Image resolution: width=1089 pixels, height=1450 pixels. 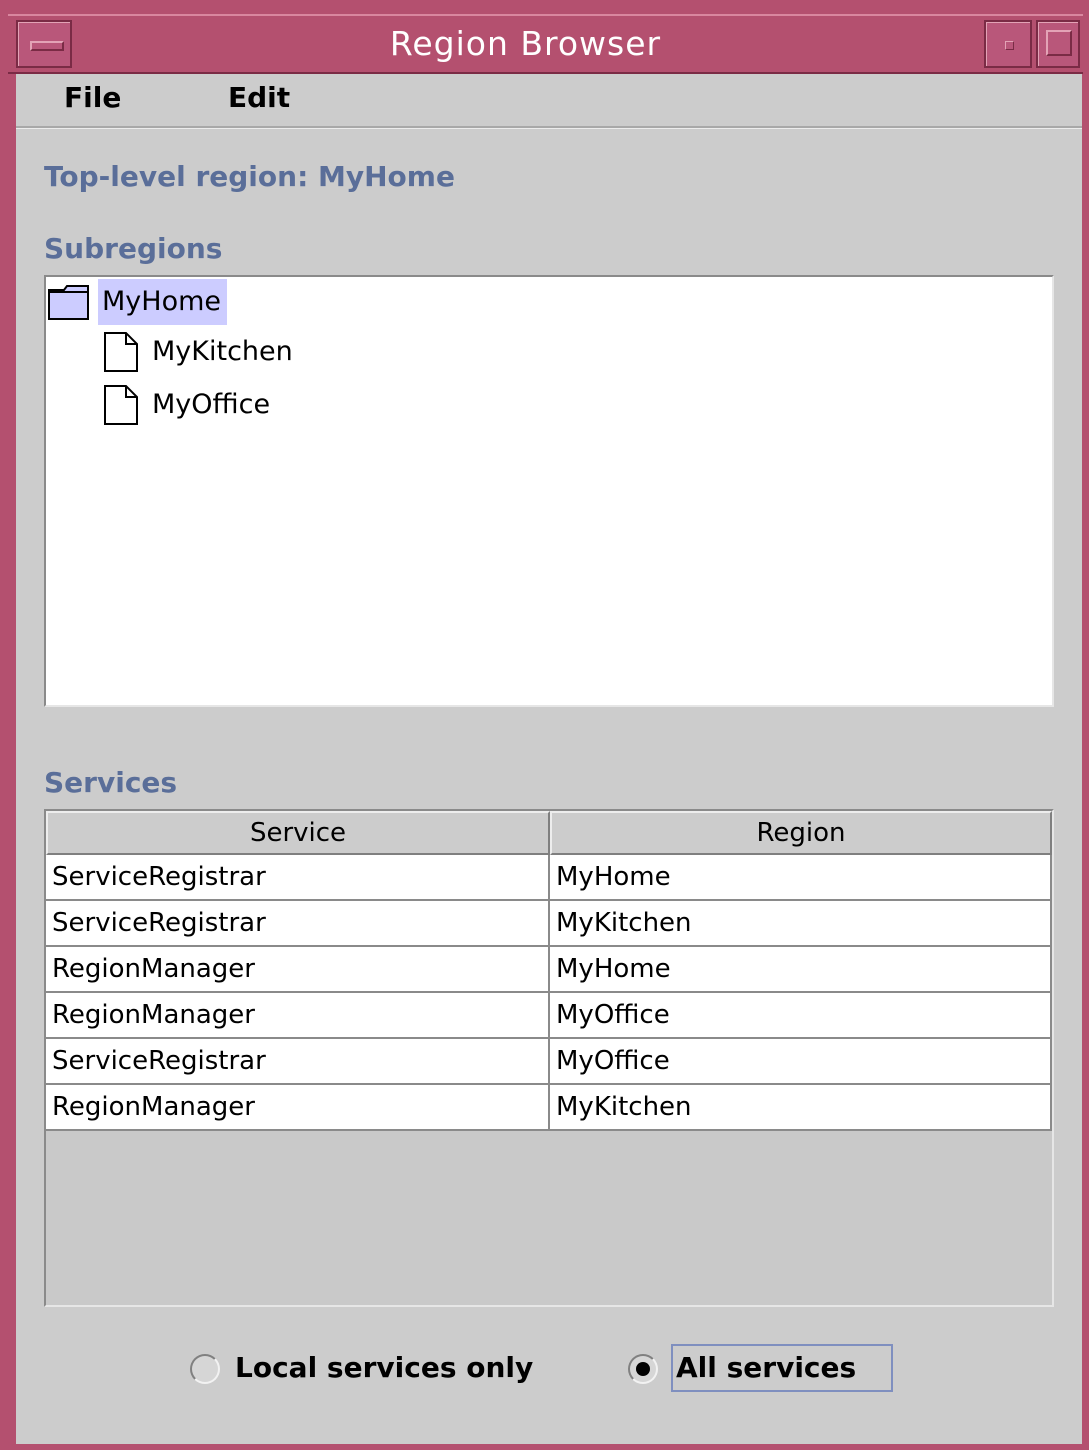 I want to click on table-row: ServiceRegistrar MyHome, so click(x=549, y=878).